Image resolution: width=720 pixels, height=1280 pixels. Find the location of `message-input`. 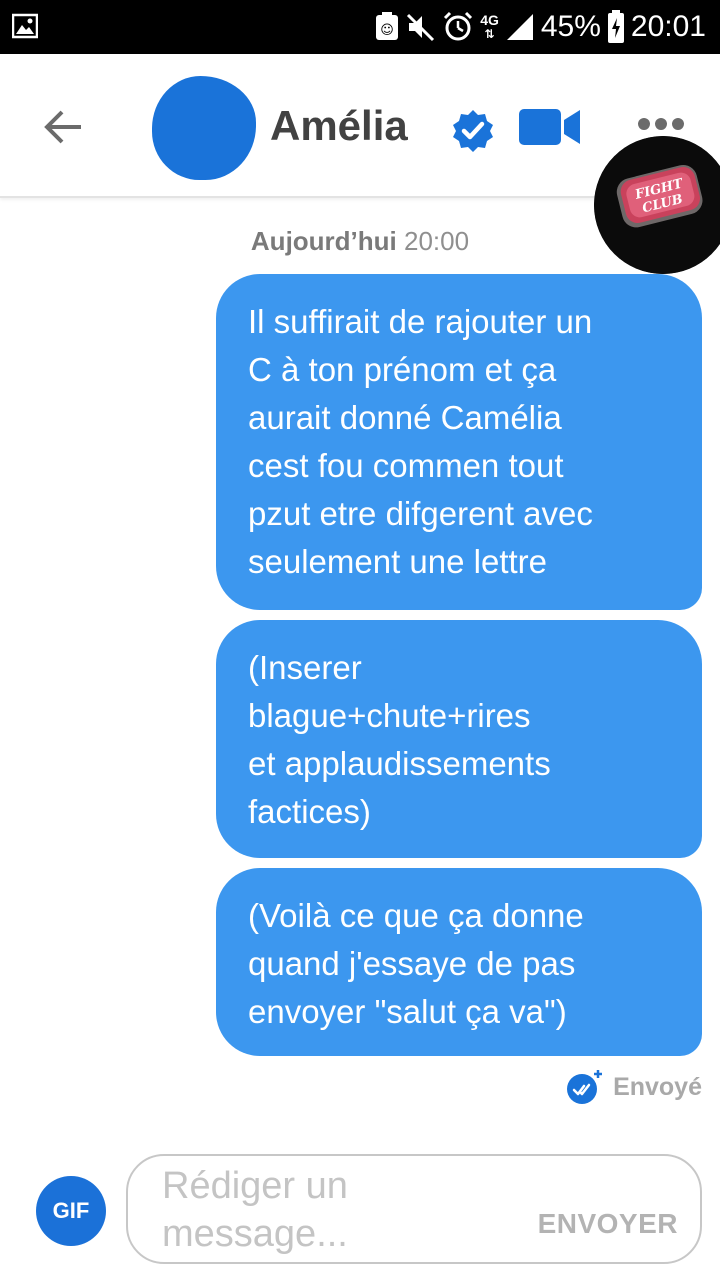

message-input is located at coordinates (312, 1210).